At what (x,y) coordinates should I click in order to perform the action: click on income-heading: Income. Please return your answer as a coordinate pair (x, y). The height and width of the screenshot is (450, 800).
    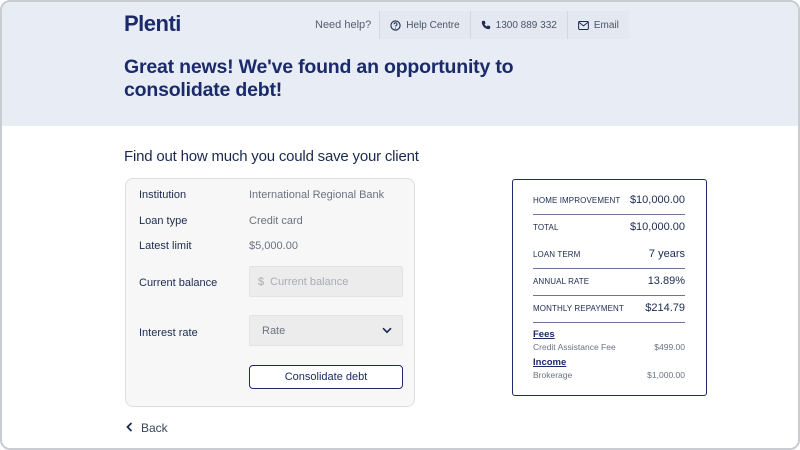
    Looking at the image, I should click on (550, 362).